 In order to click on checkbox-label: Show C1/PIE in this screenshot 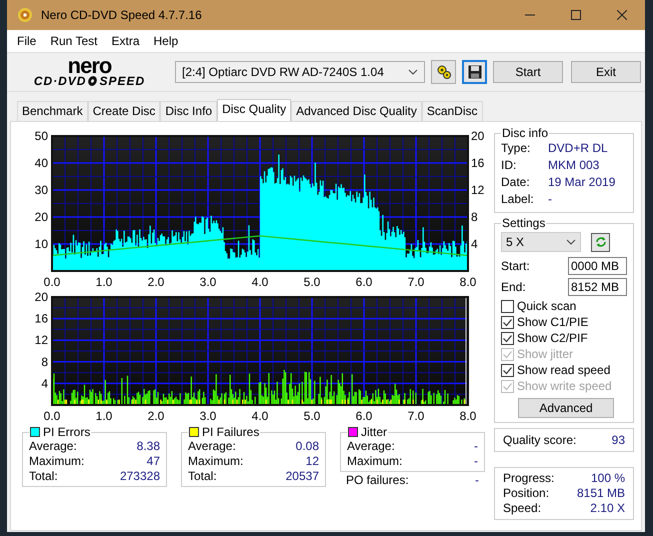, I will do `click(552, 322)`.